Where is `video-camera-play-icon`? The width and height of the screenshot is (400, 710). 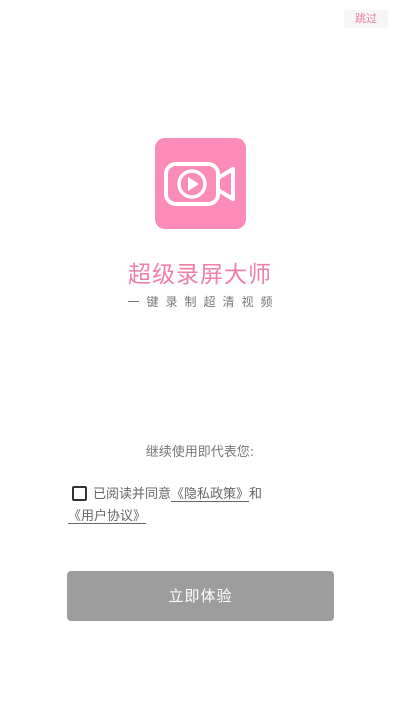 video-camera-play-icon is located at coordinates (199, 184).